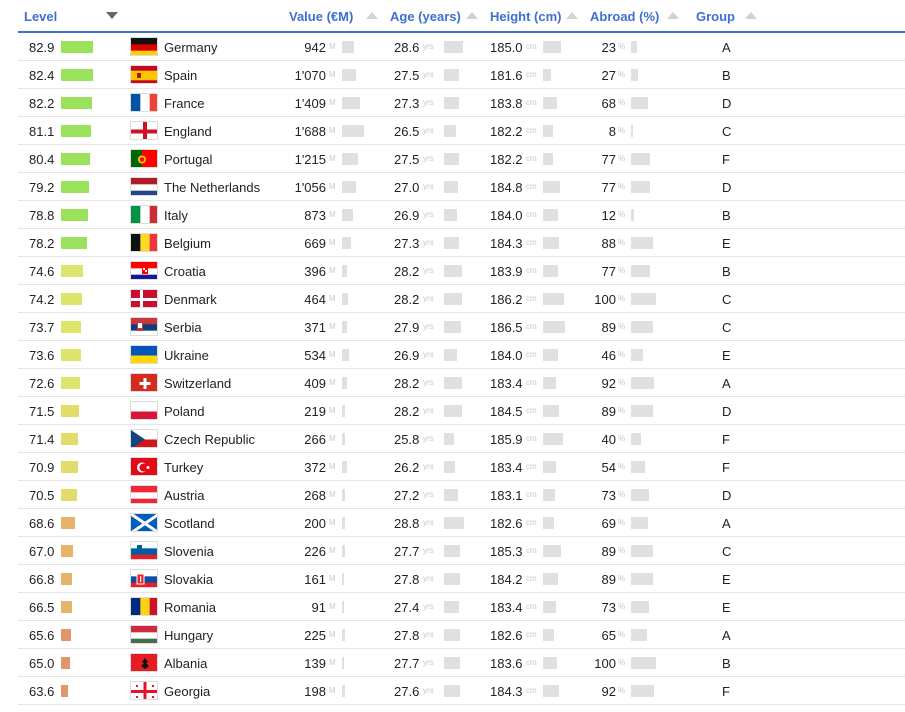 The image size is (905, 712). What do you see at coordinates (184, 411) in the screenshot?
I see `team-name: Poland` at bounding box center [184, 411].